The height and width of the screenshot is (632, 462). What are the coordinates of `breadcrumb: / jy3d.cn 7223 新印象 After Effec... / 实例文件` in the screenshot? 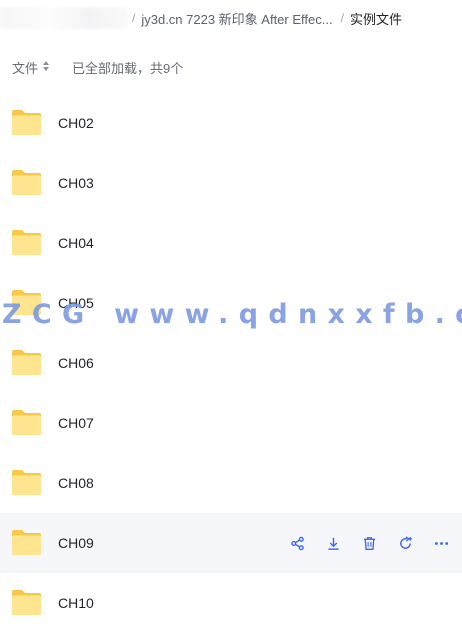 It's located at (231, 18).